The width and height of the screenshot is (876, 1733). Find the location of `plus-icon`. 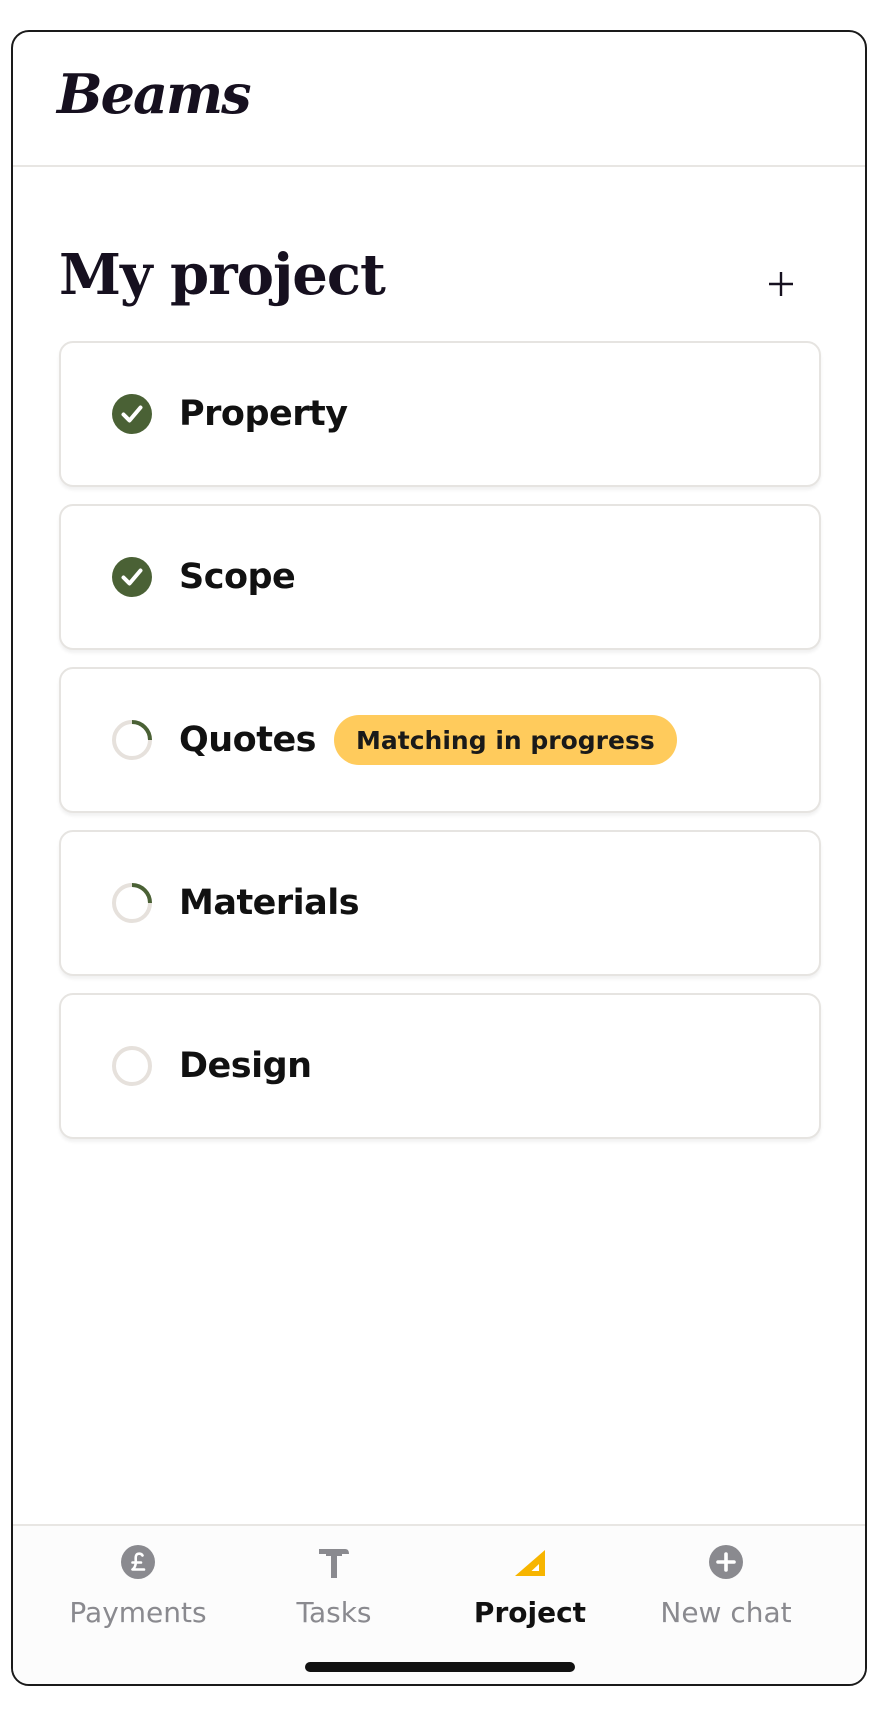

plus-icon is located at coordinates (781, 284).